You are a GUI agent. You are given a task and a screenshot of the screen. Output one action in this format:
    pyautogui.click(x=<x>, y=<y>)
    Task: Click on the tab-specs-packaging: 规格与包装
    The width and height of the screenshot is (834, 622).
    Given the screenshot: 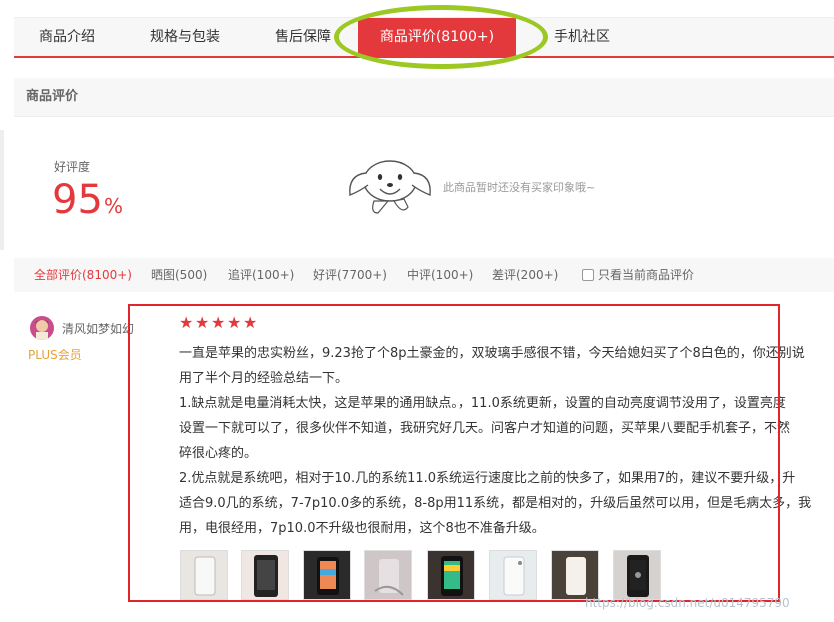 What is the action you would take?
    pyautogui.click(x=185, y=37)
    